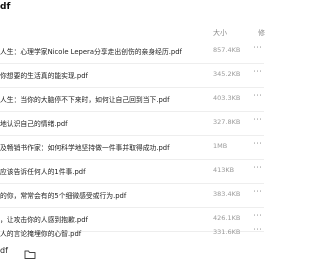  Describe the element at coordinates (227, 98) in the screenshot. I see `file-size: 403.3KB` at that location.